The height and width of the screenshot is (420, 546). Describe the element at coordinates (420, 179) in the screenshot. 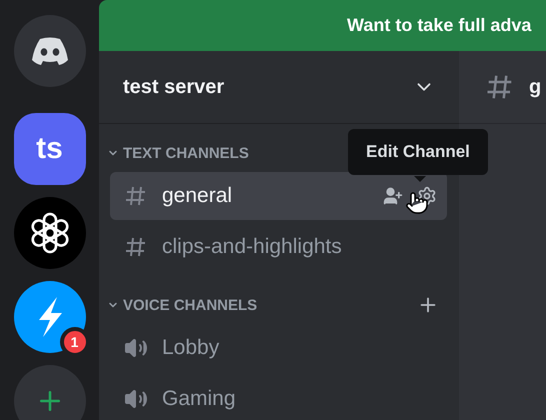

I see `tooltip-arrow` at that location.